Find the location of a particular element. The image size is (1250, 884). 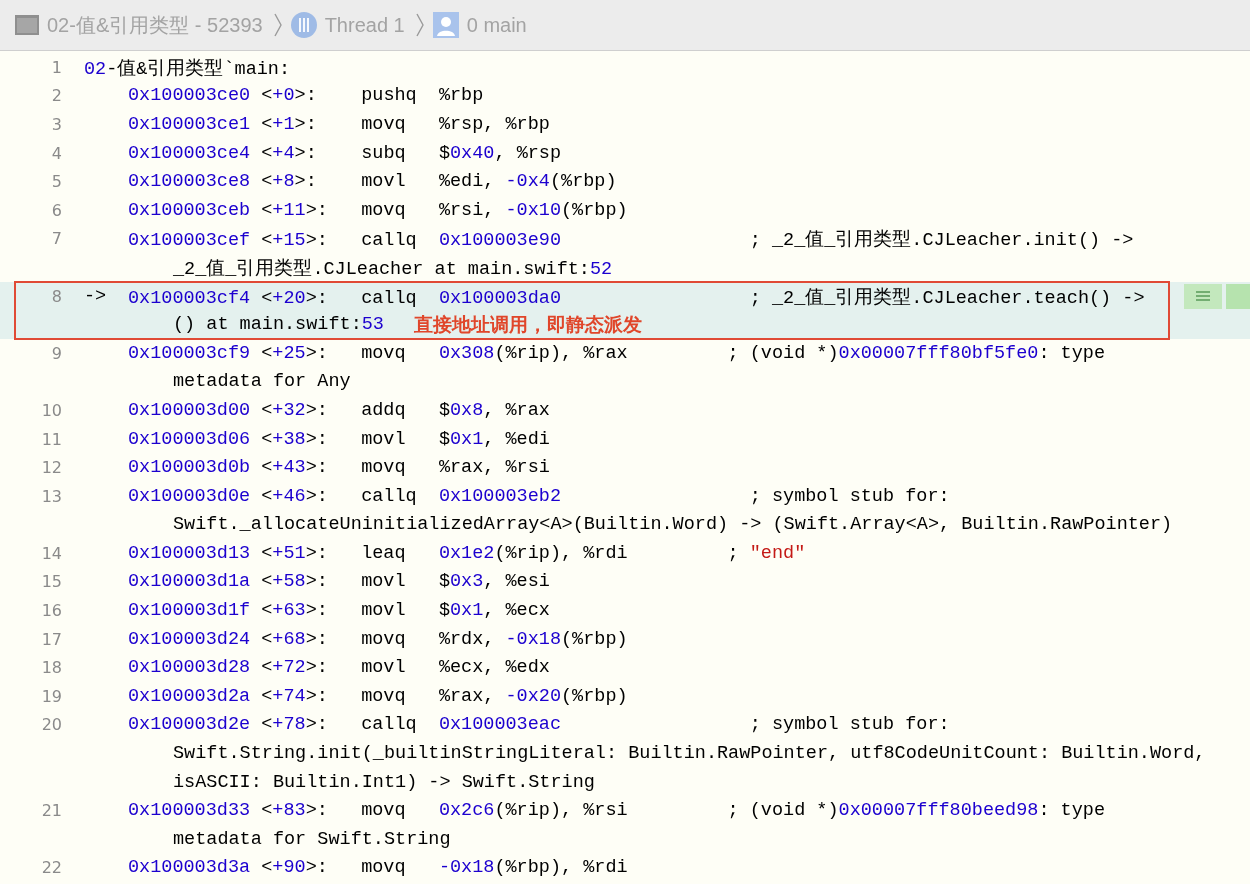

line-number: 22 is located at coordinates (51, 868).